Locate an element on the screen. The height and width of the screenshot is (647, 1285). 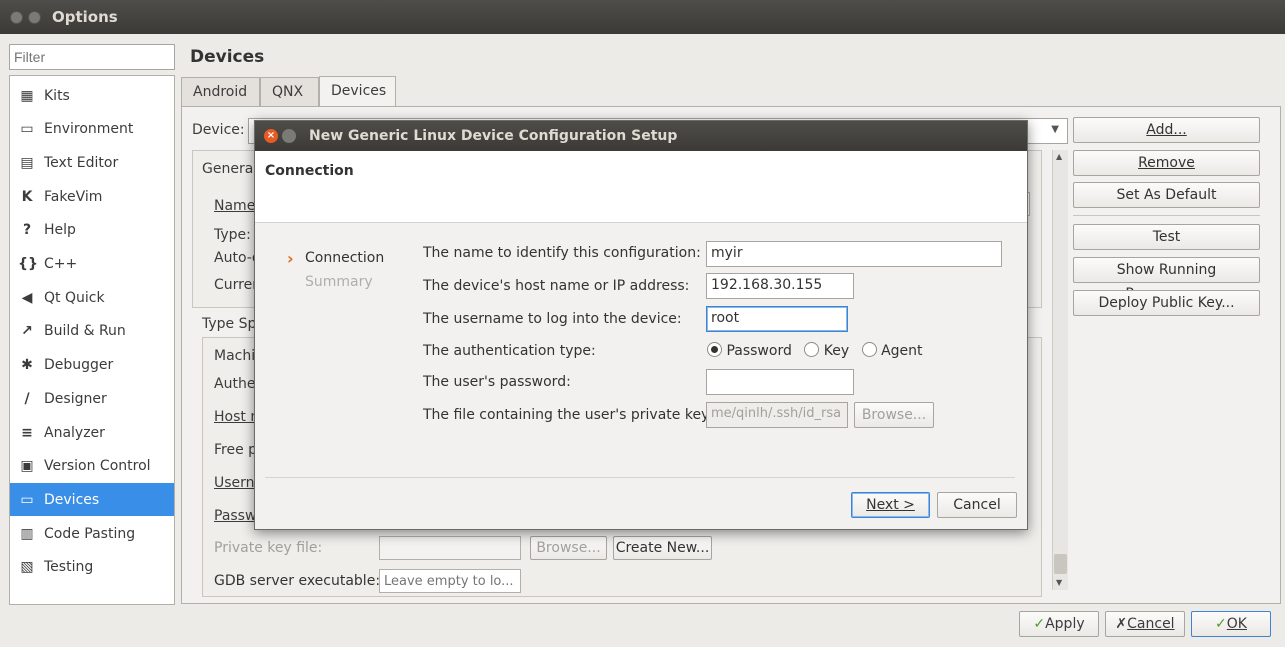
step-connection: Connection is located at coordinates (345, 258).